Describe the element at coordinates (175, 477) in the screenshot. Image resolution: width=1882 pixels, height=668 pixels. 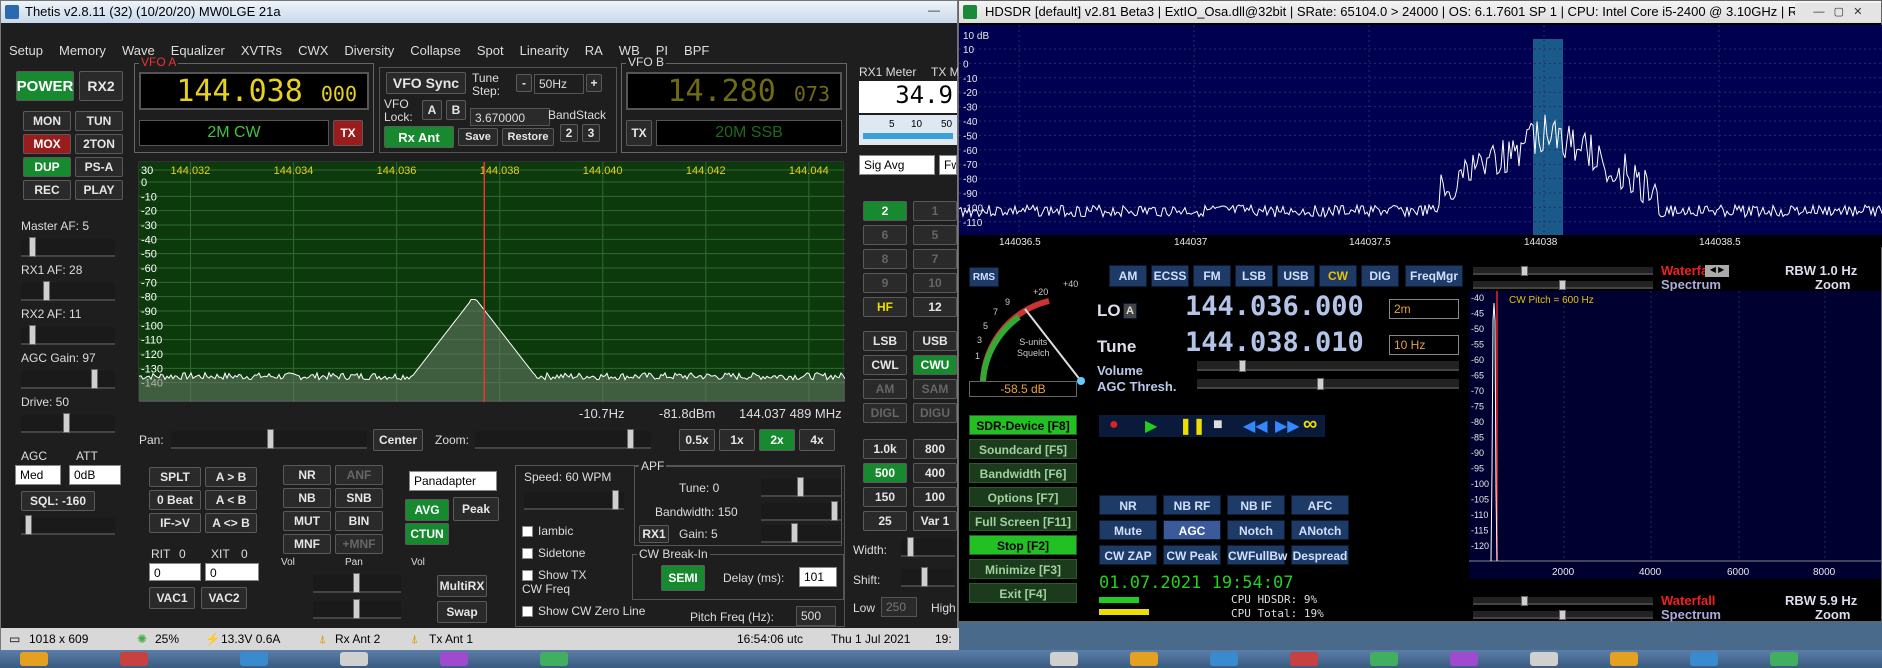
I see `split-splt-button: SPLT` at that location.